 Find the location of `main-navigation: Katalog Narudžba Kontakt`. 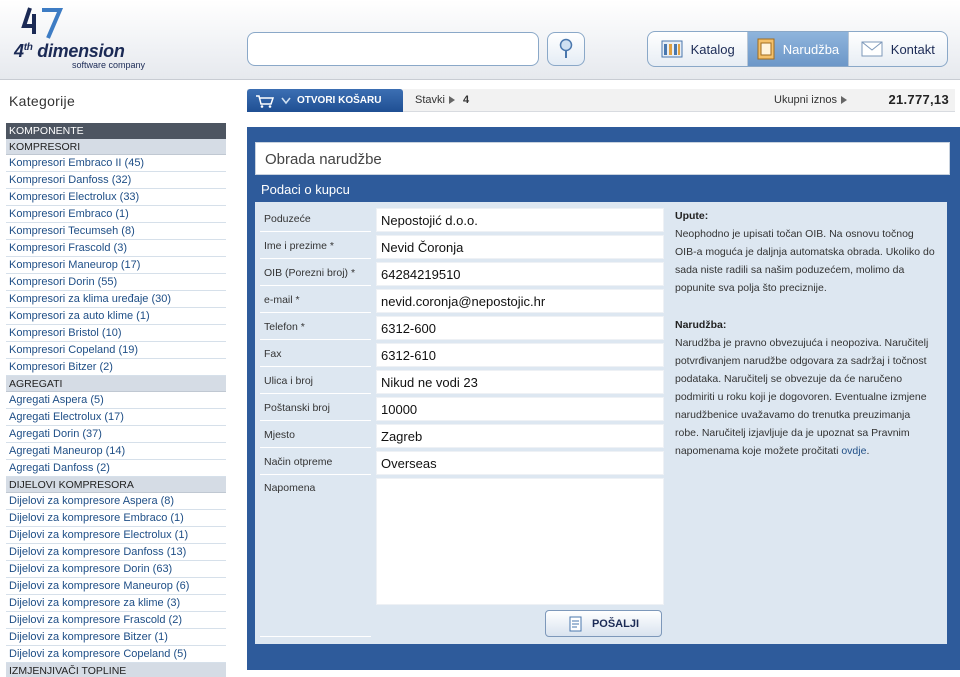

main-navigation: Katalog Narudžba Kontakt is located at coordinates (797, 49).